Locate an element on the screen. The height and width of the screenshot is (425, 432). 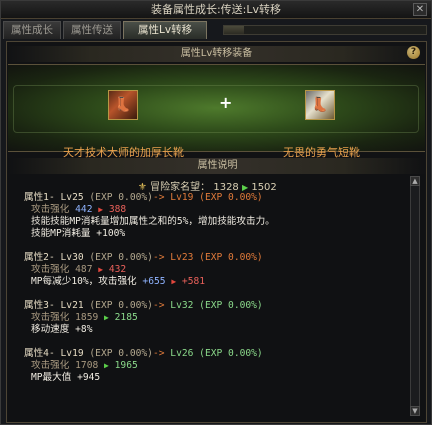
attribute-target: Lv32 (EXP 0.00%) is located at coordinates (216, 305).